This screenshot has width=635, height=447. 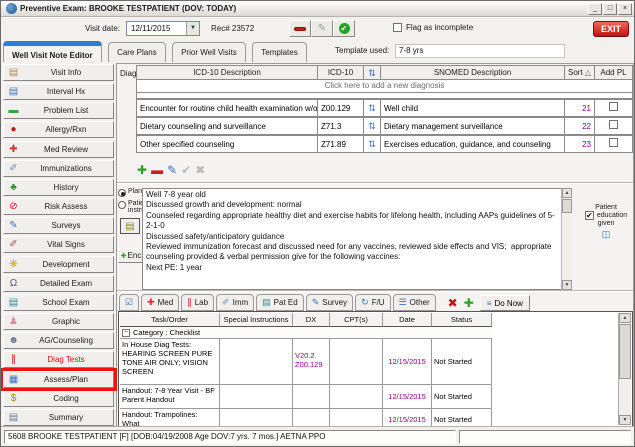 What do you see at coordinates (235, 302) in the screenshot?
I see `tab-imm: ✐ Imm` at bounding box center [235, 302].